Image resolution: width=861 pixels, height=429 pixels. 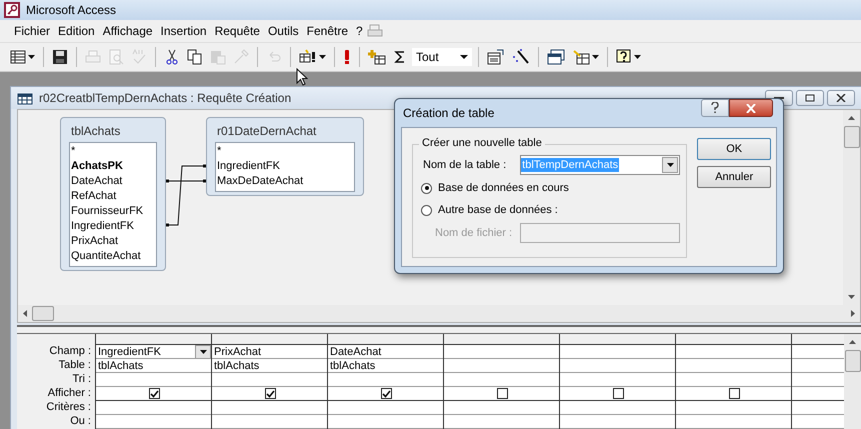 I want to click on restore-button, so click(x=810, y=98).